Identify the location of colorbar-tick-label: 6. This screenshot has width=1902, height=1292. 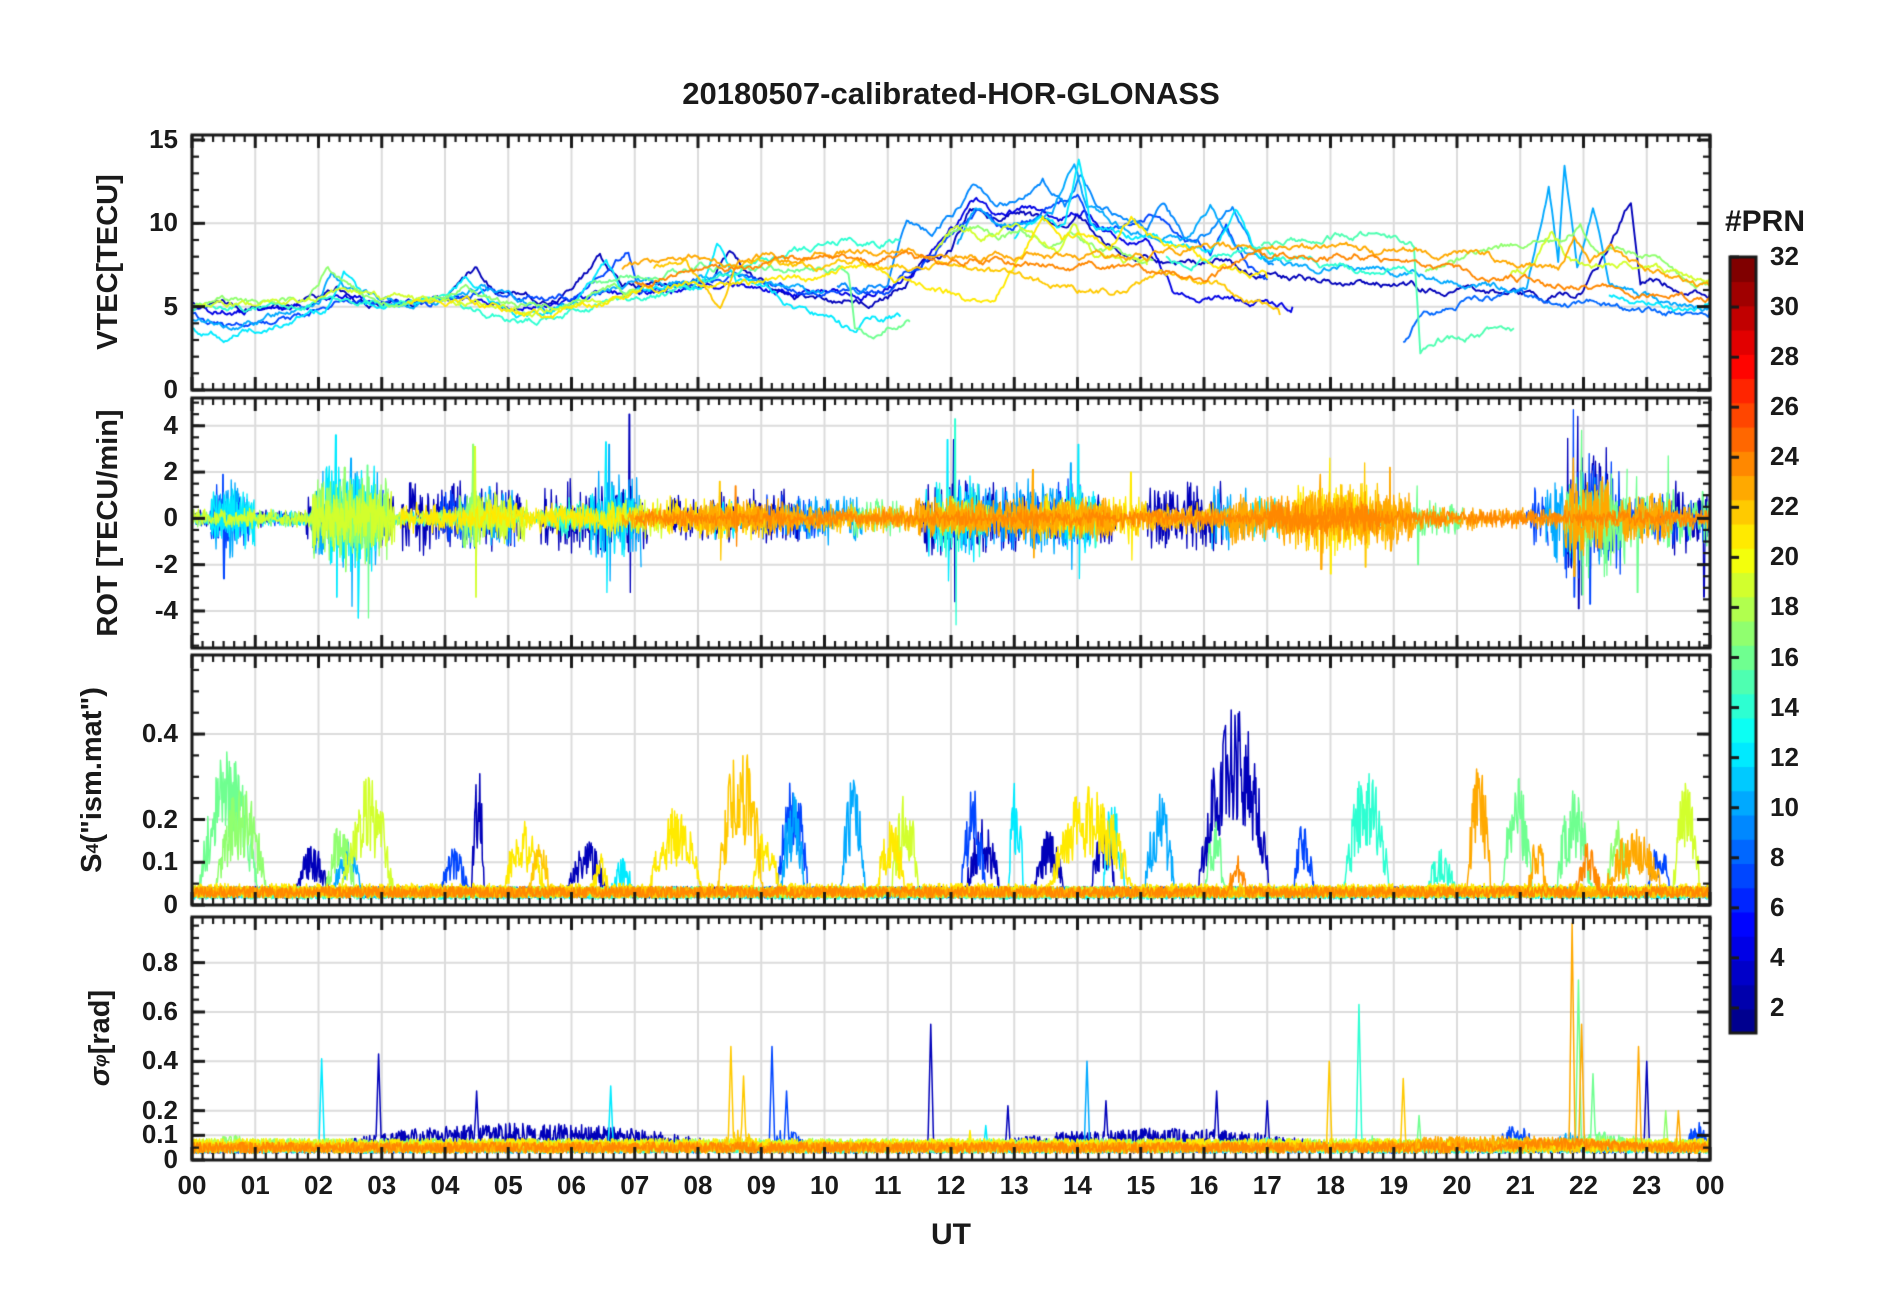
(1777, 906).